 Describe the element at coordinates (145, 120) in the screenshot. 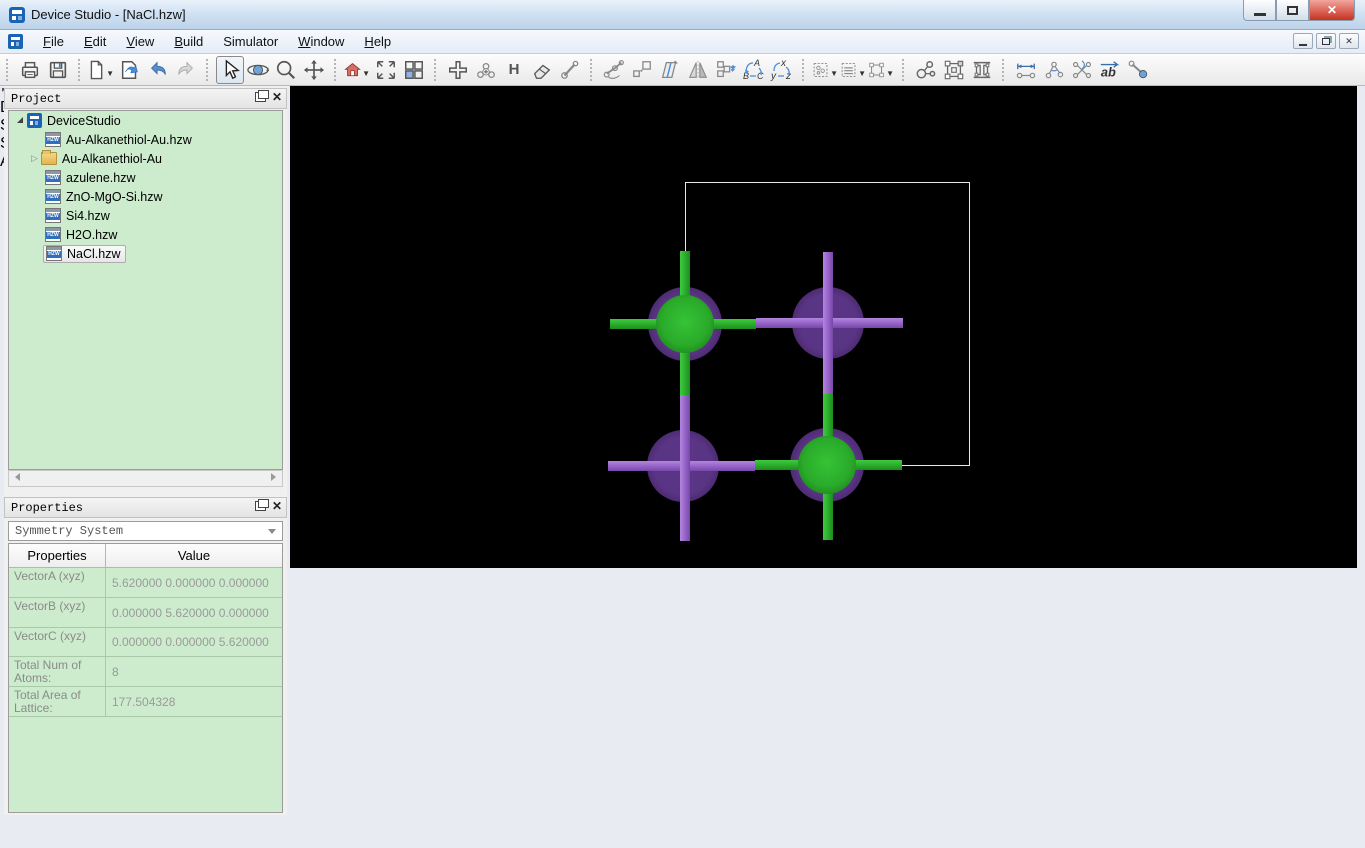

I see `tree-item-devicestudio: DeviceStudio` at that location.